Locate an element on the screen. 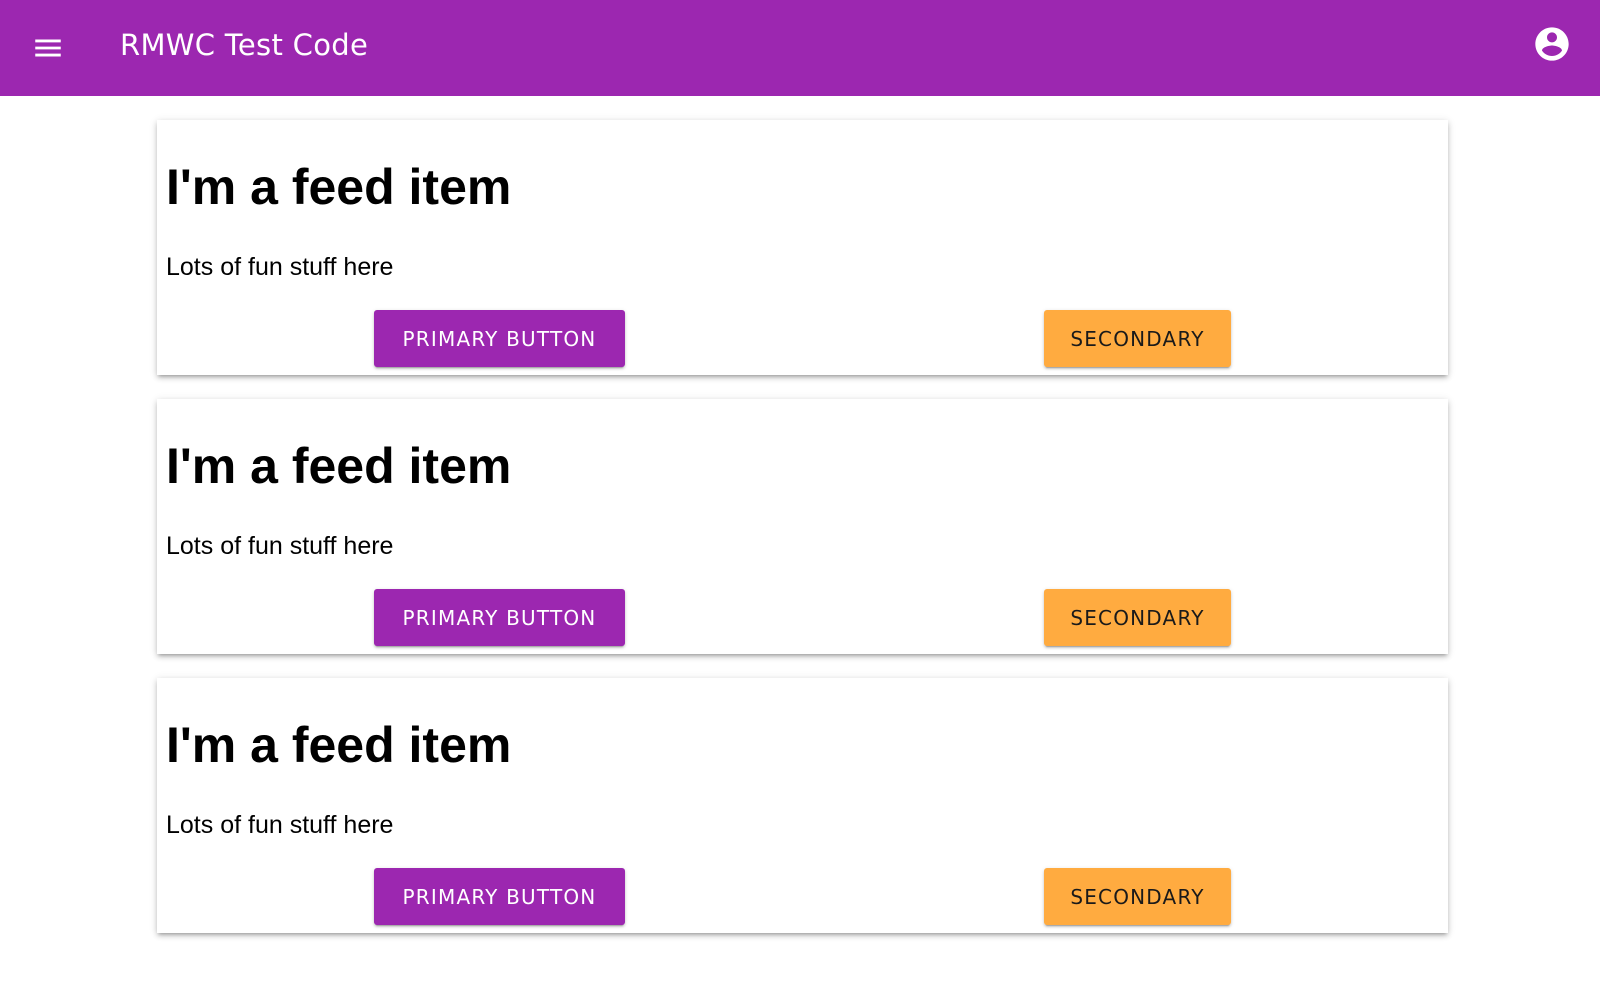 This screenshot has height=1005, width=1600. menu-button is located at coordinates (48, 48).